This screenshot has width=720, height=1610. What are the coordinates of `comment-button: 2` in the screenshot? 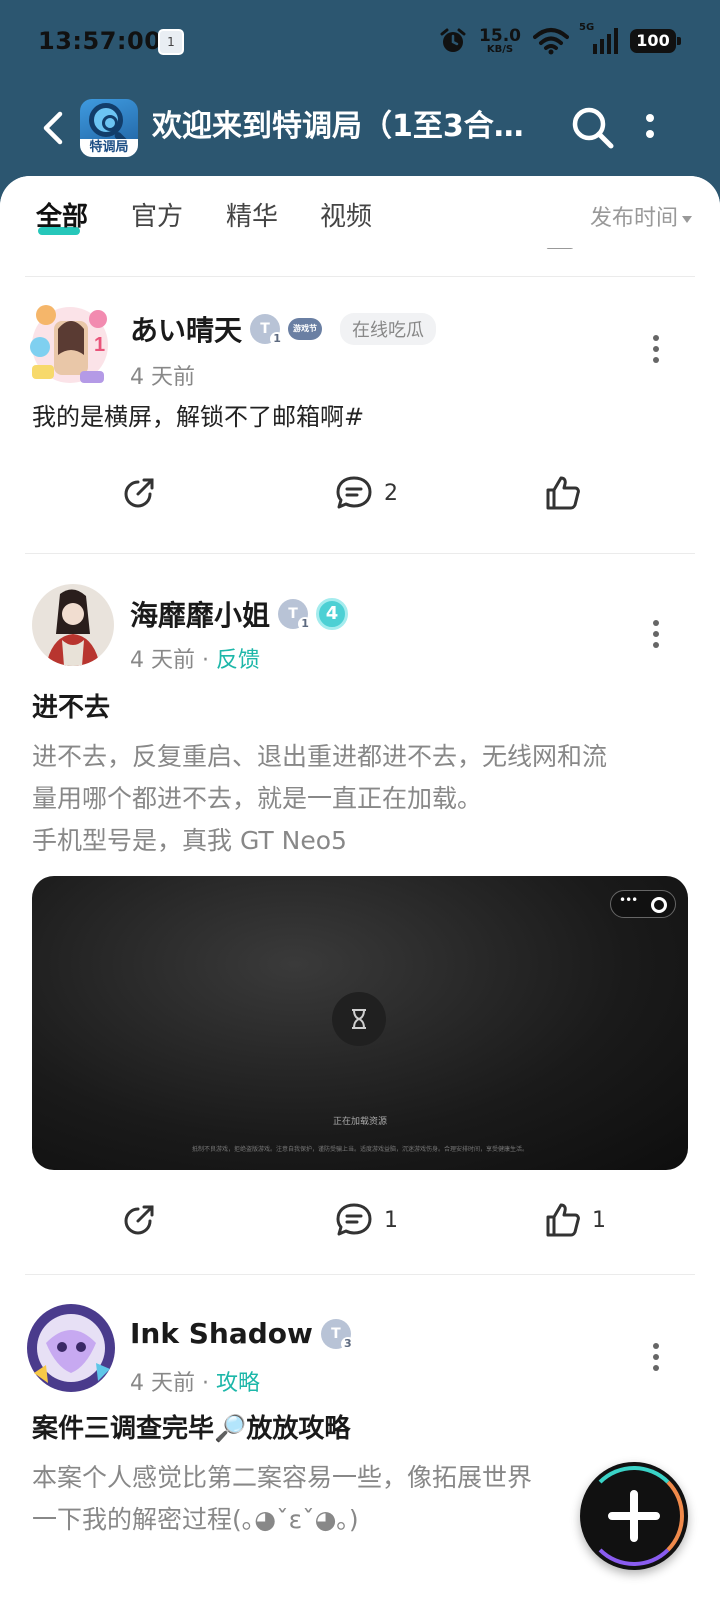 It's located at (366, 493).